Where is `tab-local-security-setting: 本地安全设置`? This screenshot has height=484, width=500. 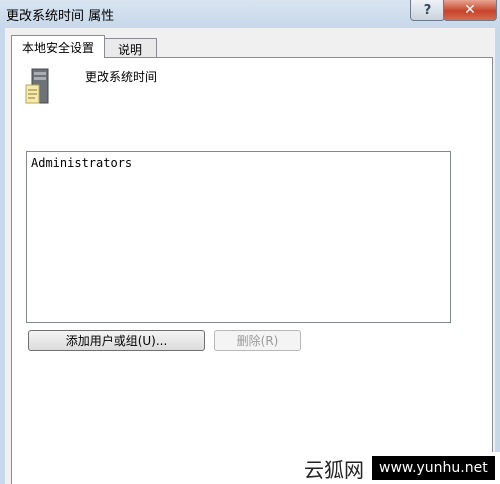 tab-local-security-setting: 本地安全设置 is located at coordinates (58, 46).